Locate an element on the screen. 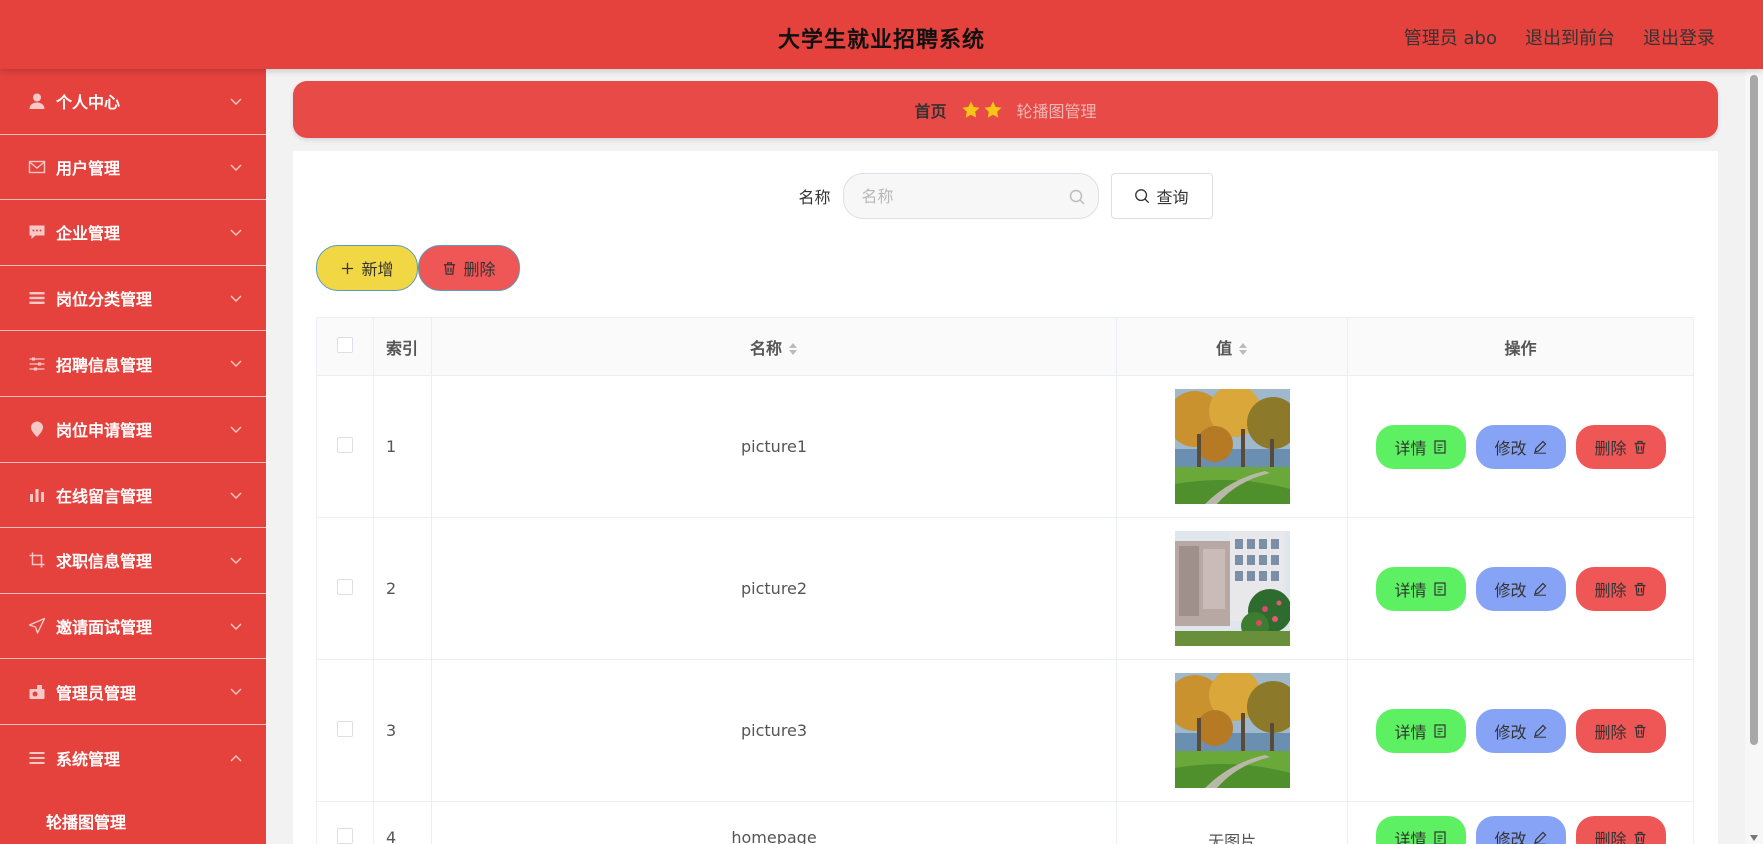  logout-link: 退出登录 is located at coordinates (1679, 37).